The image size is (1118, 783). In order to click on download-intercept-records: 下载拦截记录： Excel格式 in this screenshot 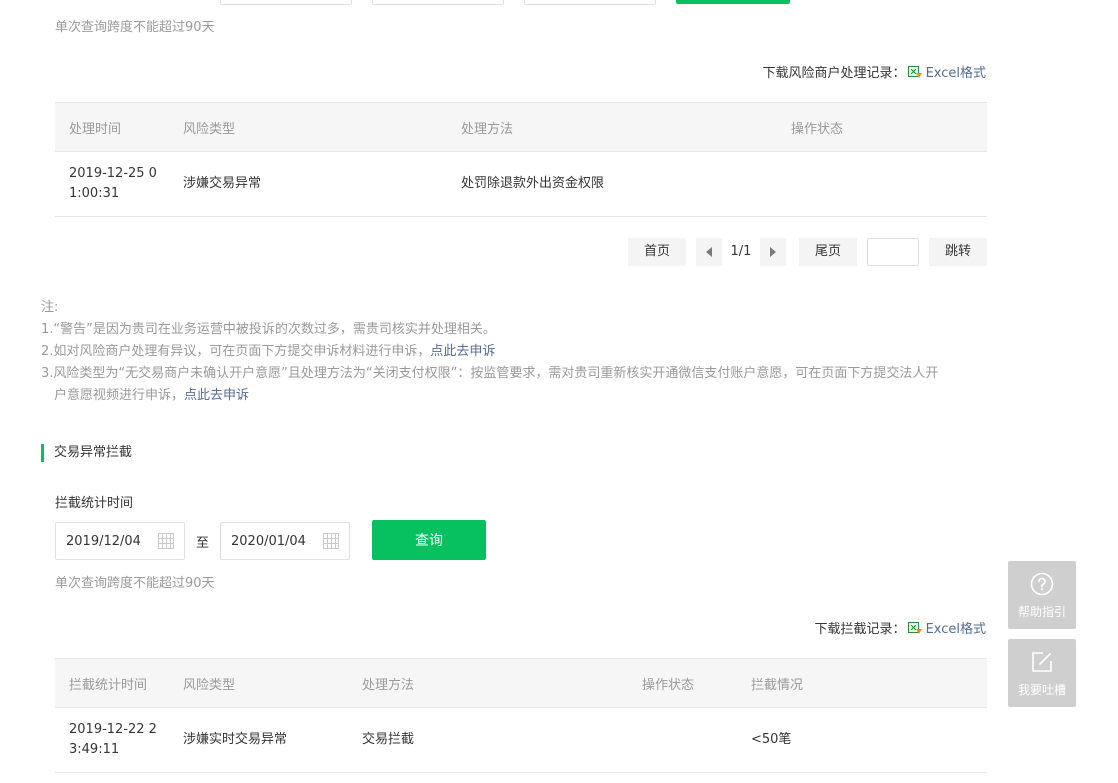, I will do `click(900, 627)`.